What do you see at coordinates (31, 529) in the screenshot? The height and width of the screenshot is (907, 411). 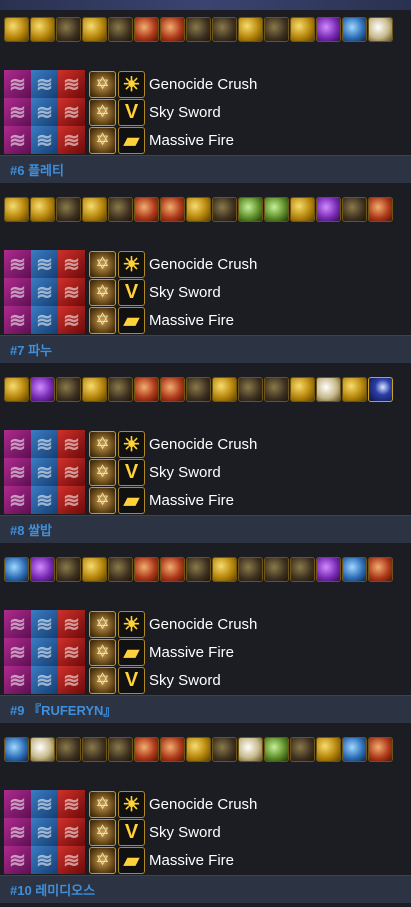 I see `player-name: #8 쌀밥` at bounding box center [31, 529].